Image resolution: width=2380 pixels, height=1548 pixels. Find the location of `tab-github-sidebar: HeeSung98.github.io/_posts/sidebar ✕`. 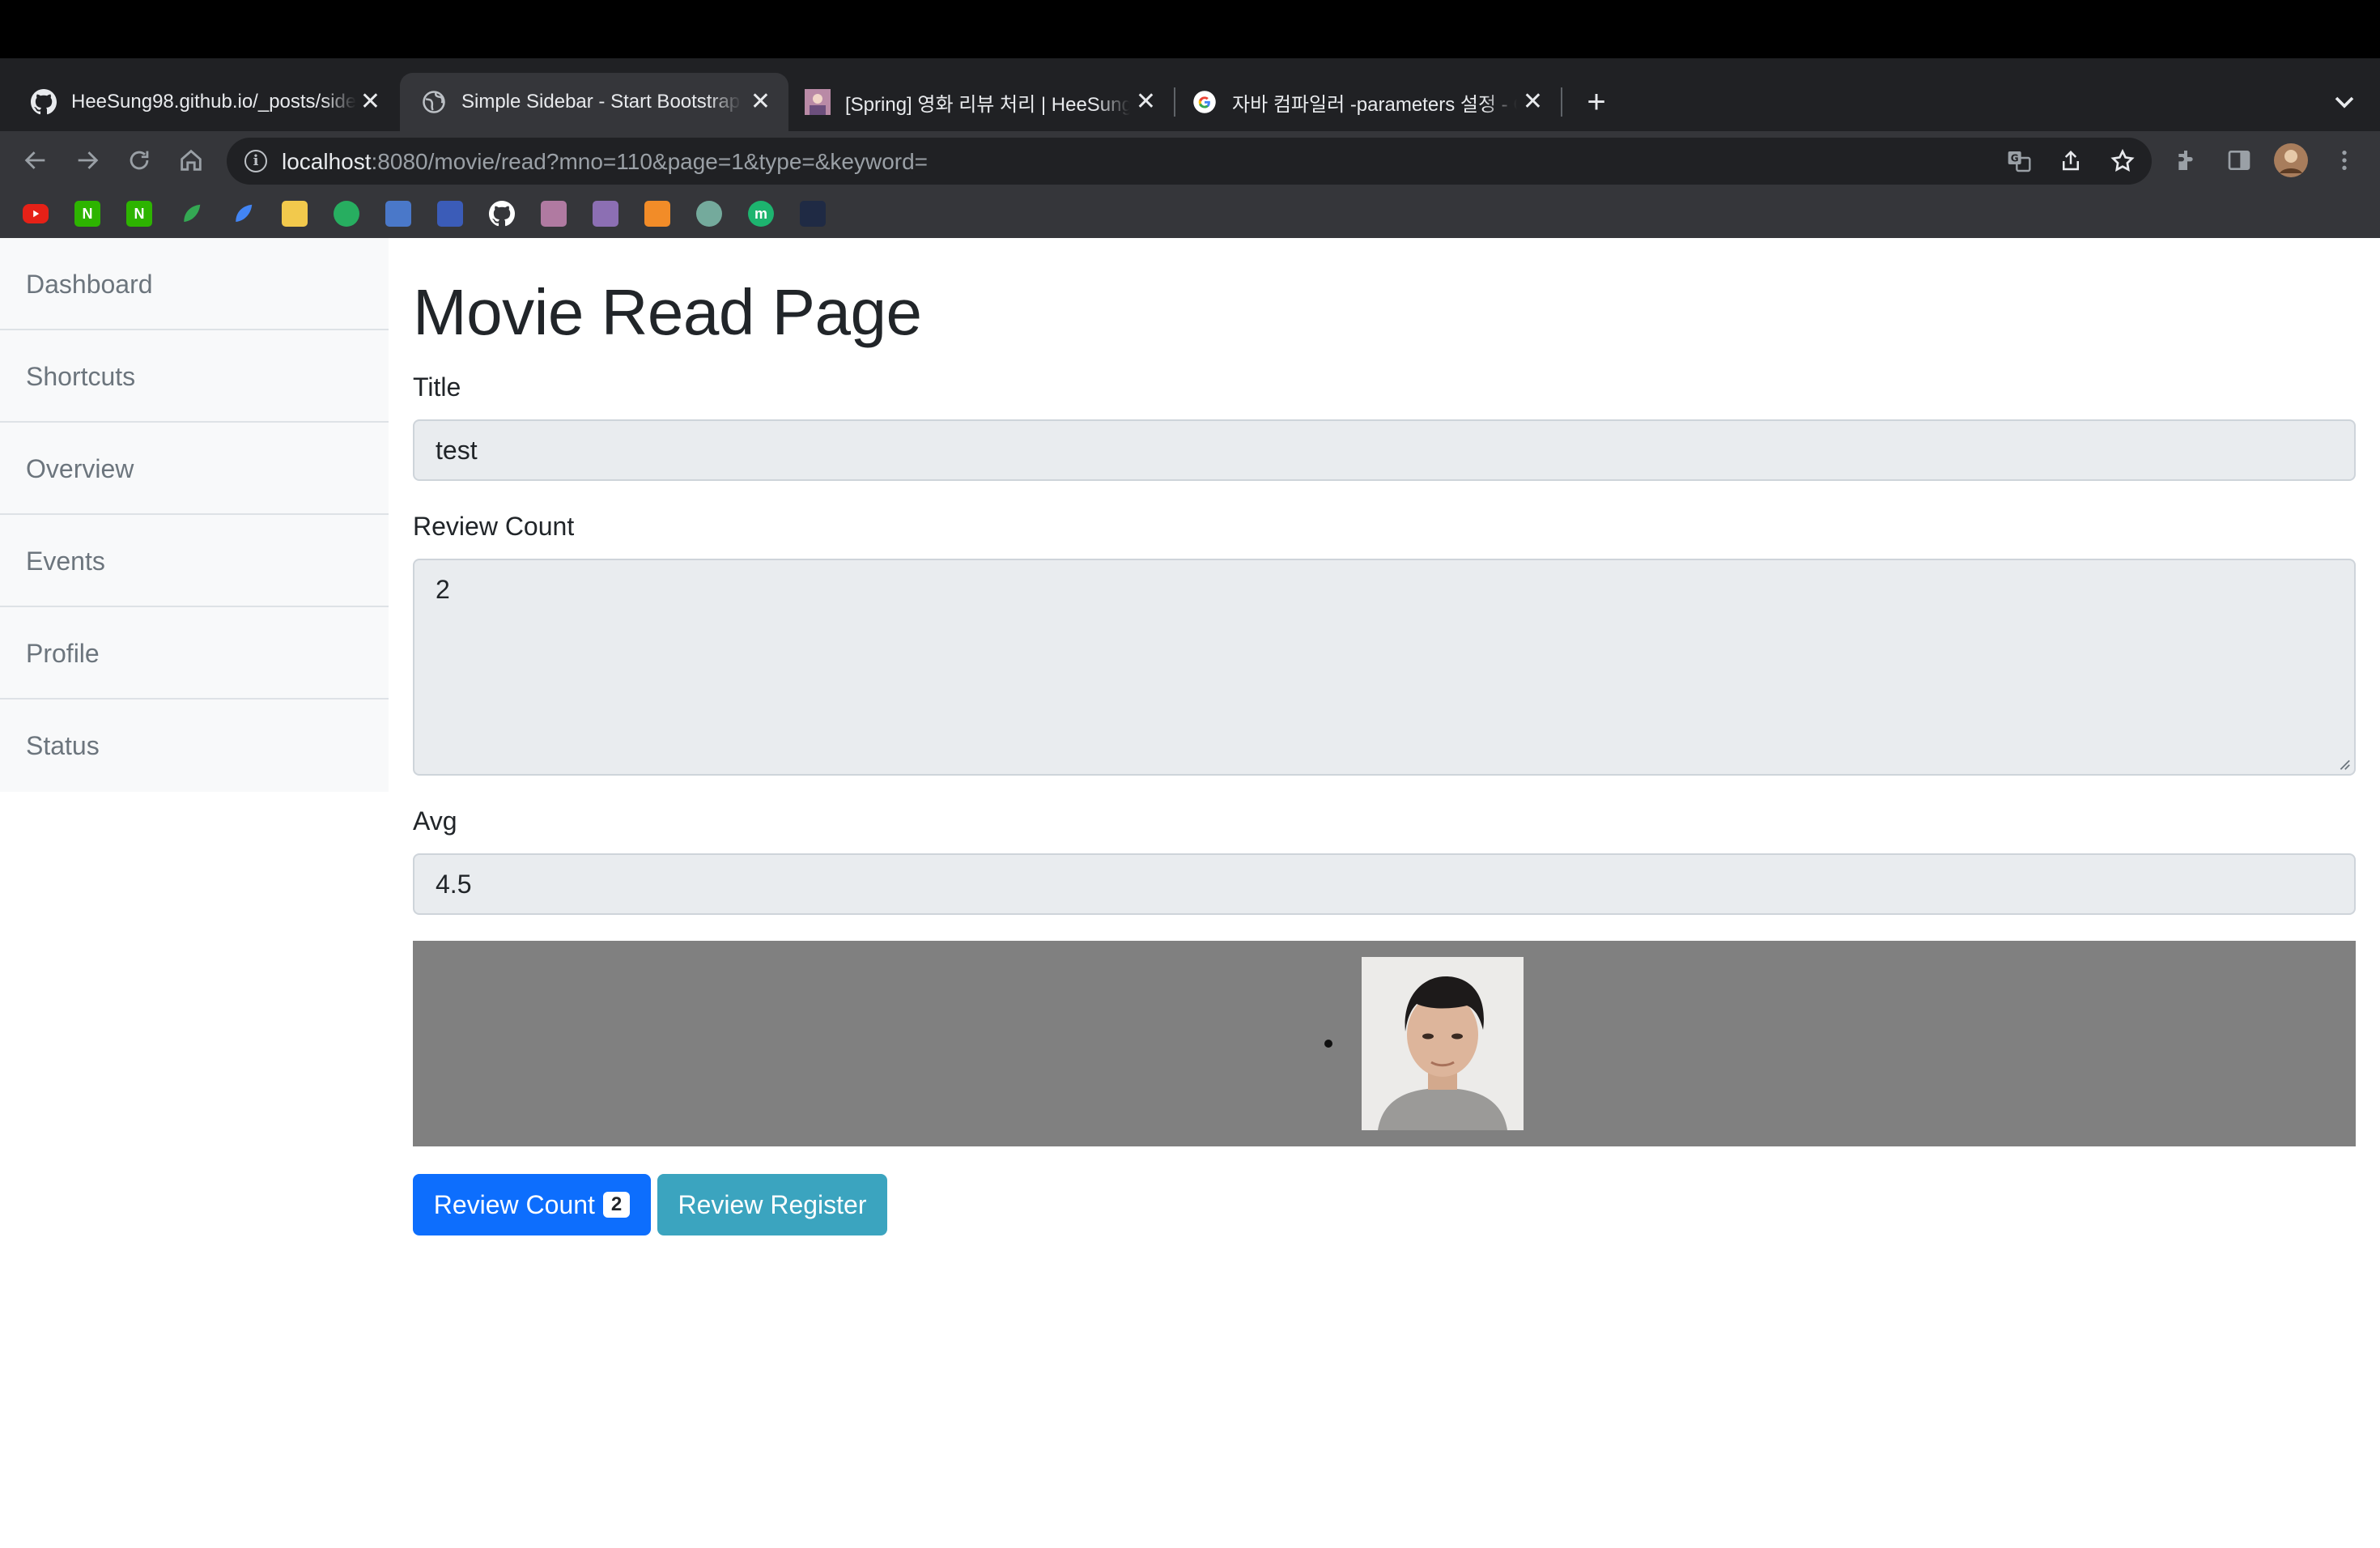

tab-github-sidebar: HeeSung98.github.io/_posts/sidebar ✕ is located at coordinates (199, 102).